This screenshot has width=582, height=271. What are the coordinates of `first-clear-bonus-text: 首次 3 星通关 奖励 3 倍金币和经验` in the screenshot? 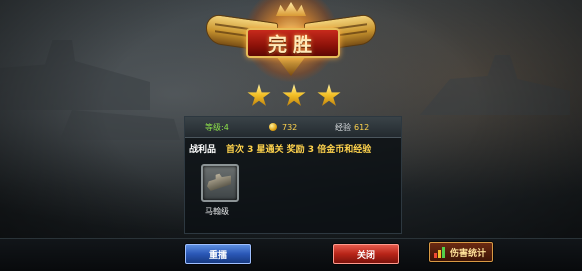 It's located at (299, 150).